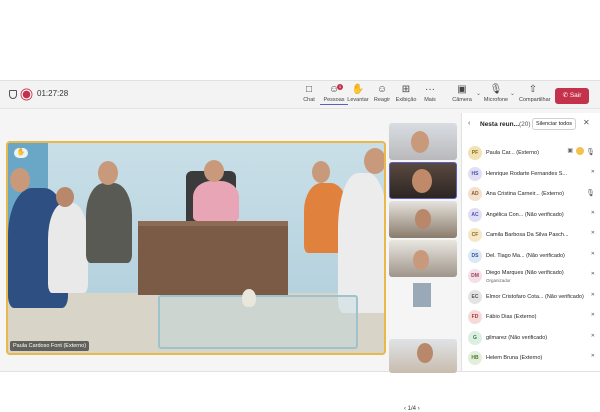 The width and height of the screenshot is (600, 412). I want to click on thumbnail-photo, so click(422, 295).